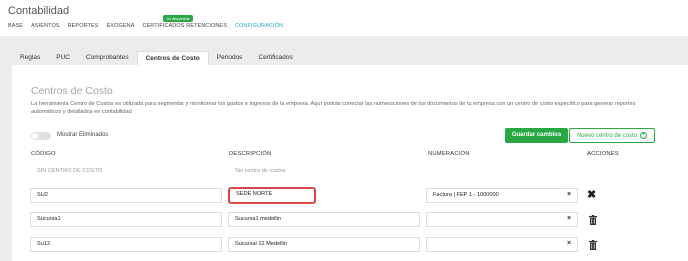  I want to click on close-icon: ✖, so click(591, 194).